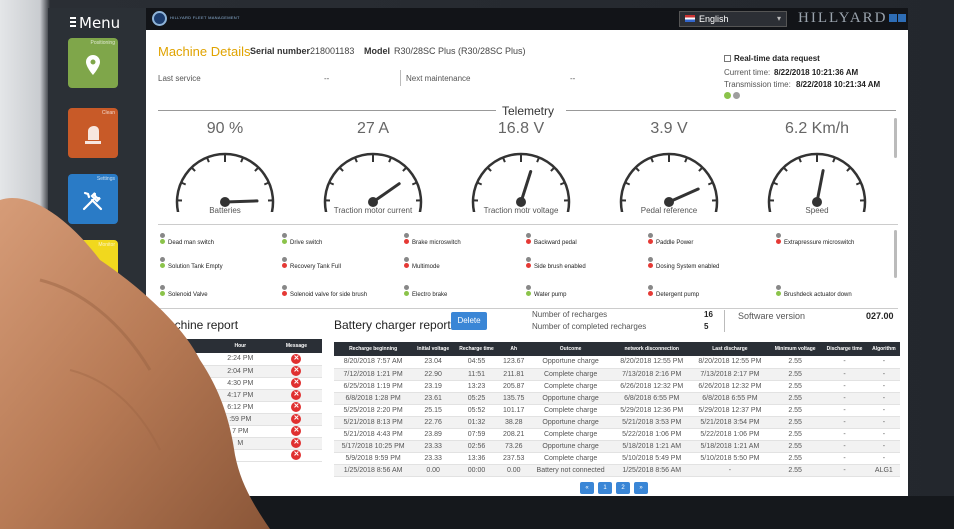 The height and width of the screenshot is (529, 954). Describe the element at coordinates (198, 325) in the screenshot. I see `machine-report-title: Machine report` at that location.